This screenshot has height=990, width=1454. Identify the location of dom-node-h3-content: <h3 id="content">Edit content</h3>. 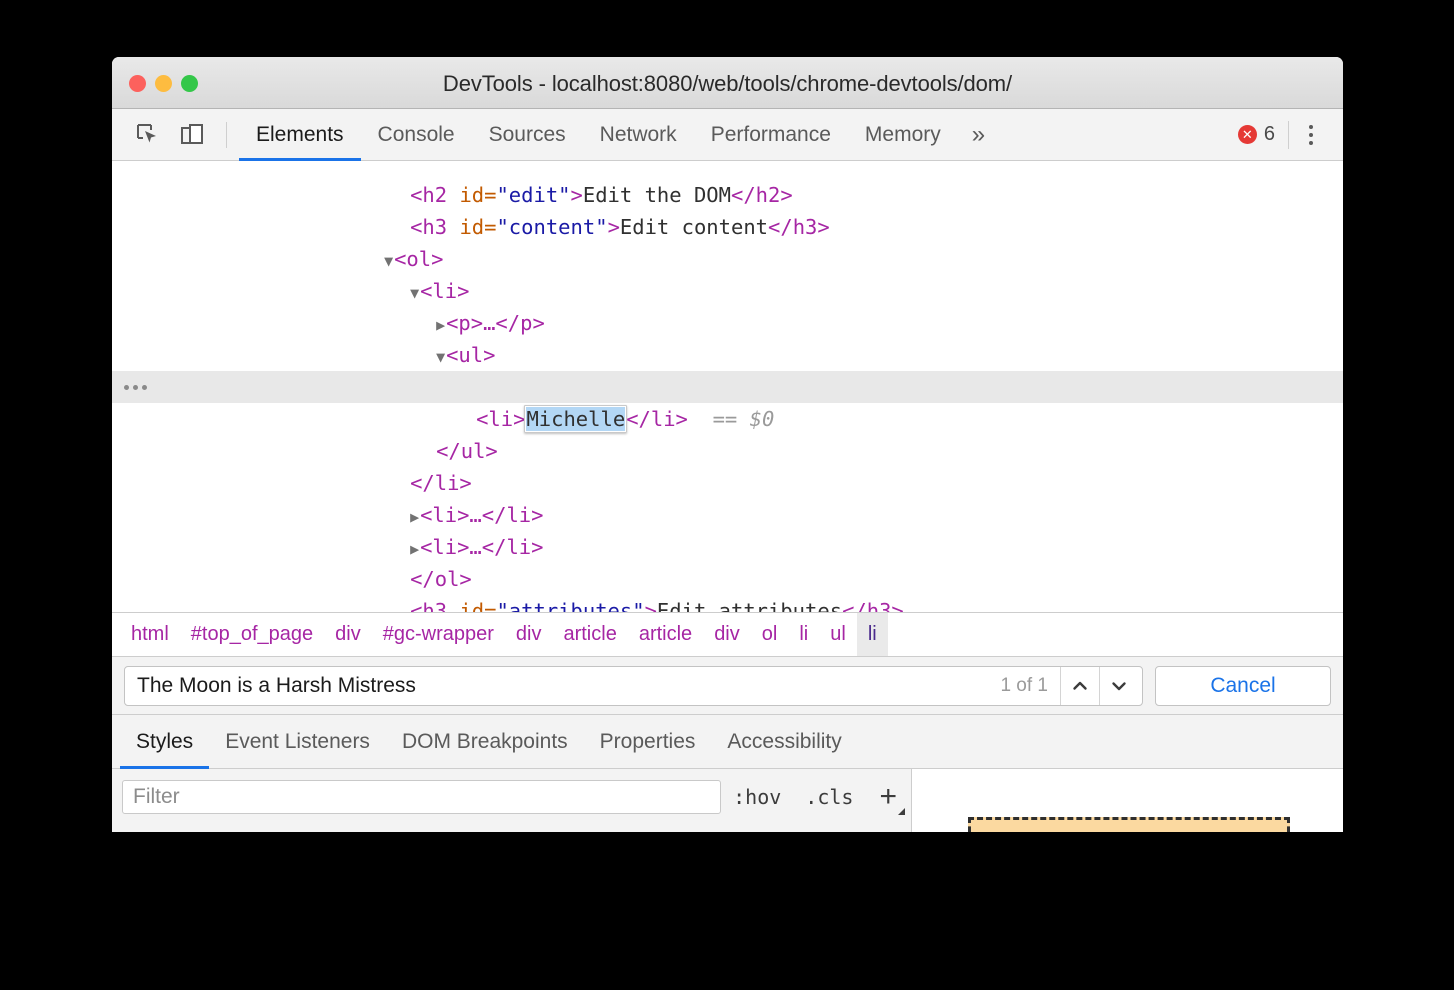
(727, 209).